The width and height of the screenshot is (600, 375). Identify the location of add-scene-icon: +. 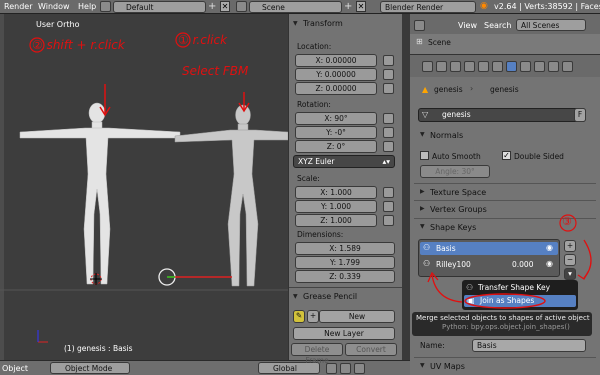
(348, 6).